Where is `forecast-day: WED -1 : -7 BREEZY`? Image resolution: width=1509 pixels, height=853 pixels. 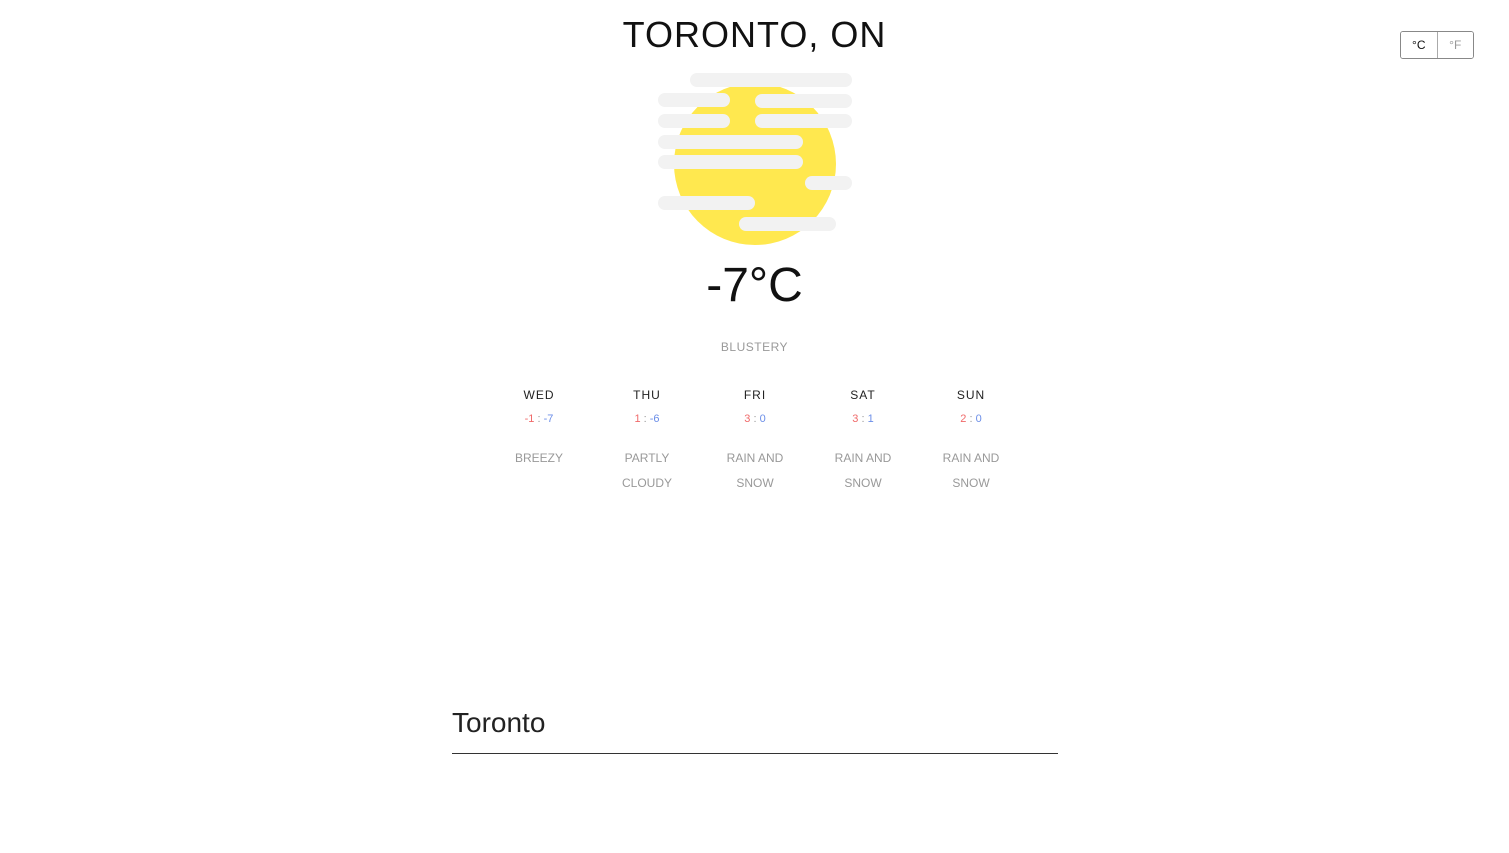
forecast-day: WED -1 : -7 BREEZY is located at coordinates (539, 441).